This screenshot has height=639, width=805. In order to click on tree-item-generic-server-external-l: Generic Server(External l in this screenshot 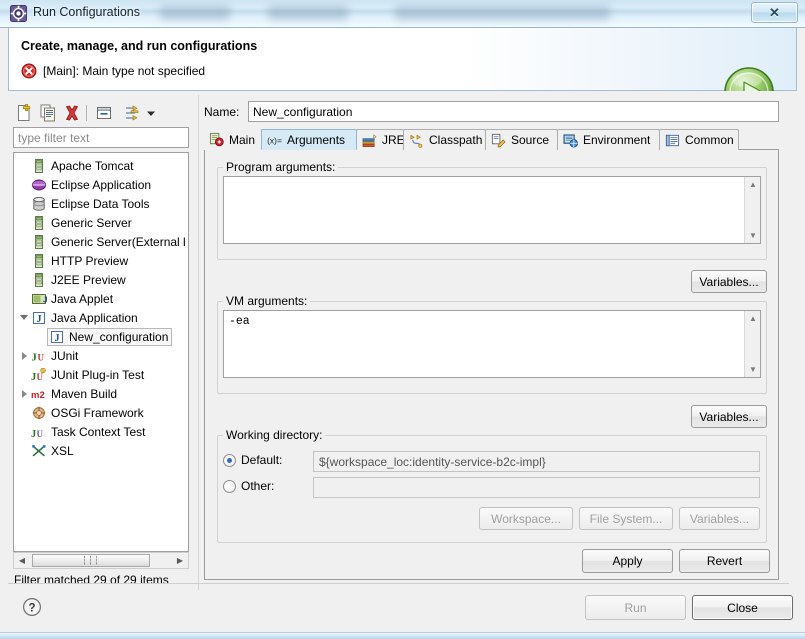, I will do `click(101, 241)`.